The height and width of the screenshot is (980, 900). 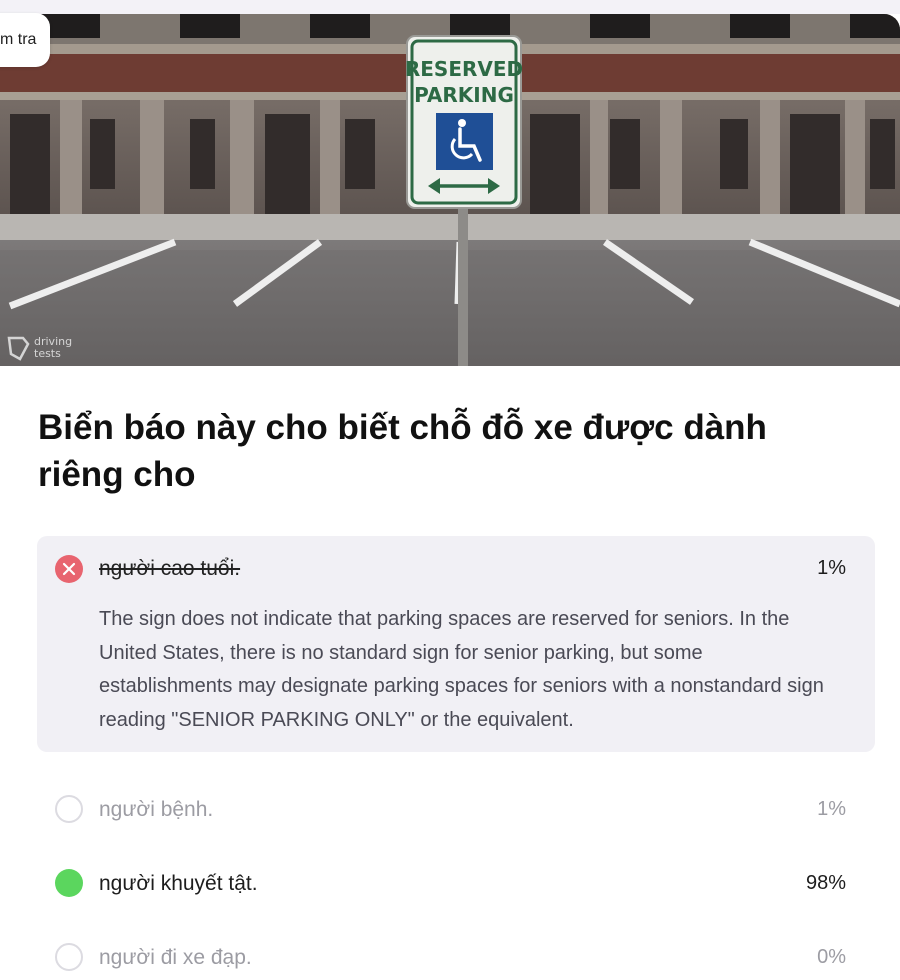 What do you see at coordinates (18, 39) in the screenshot?
I see `back-button-label: m tra` at bounding box center [18, 39].